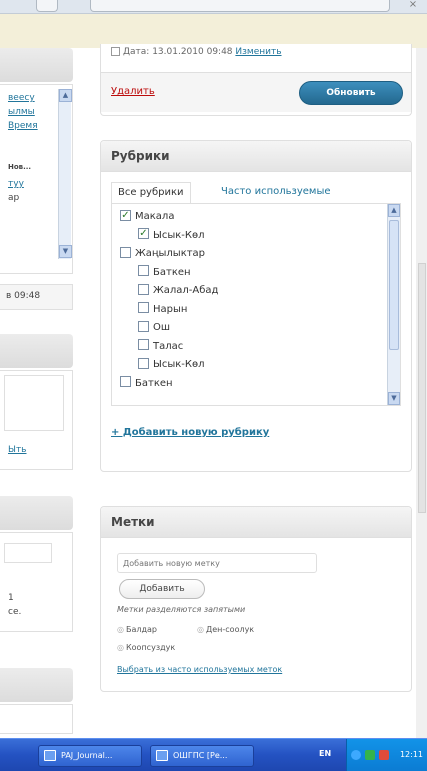 The width and height of the screenshot is (427, 771). I want to click on address-bar, so click(240, 6).